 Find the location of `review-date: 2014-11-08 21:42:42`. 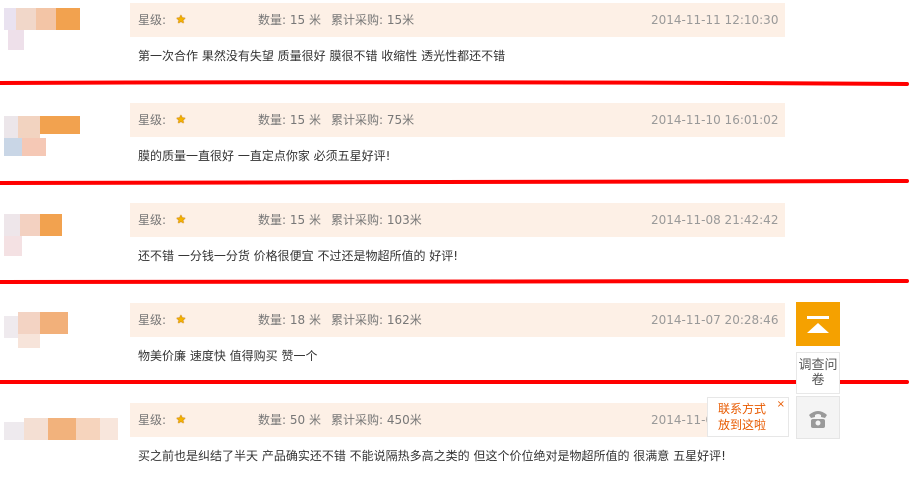

review-date: 2014-11-08 21:42:42 is located at coordinates (715, 220).